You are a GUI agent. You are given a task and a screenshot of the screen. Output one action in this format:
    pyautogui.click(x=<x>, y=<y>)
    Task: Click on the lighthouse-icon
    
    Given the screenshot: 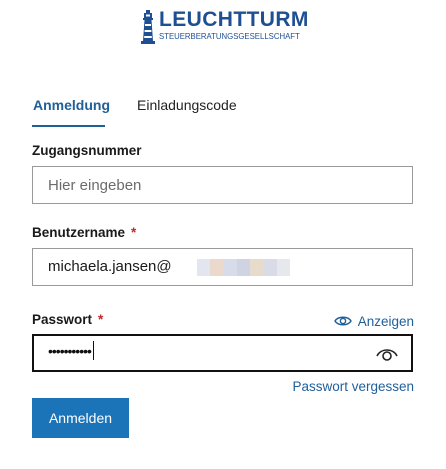 What is the action you would take?
    pyautogui.click(x=148, y=27)
    